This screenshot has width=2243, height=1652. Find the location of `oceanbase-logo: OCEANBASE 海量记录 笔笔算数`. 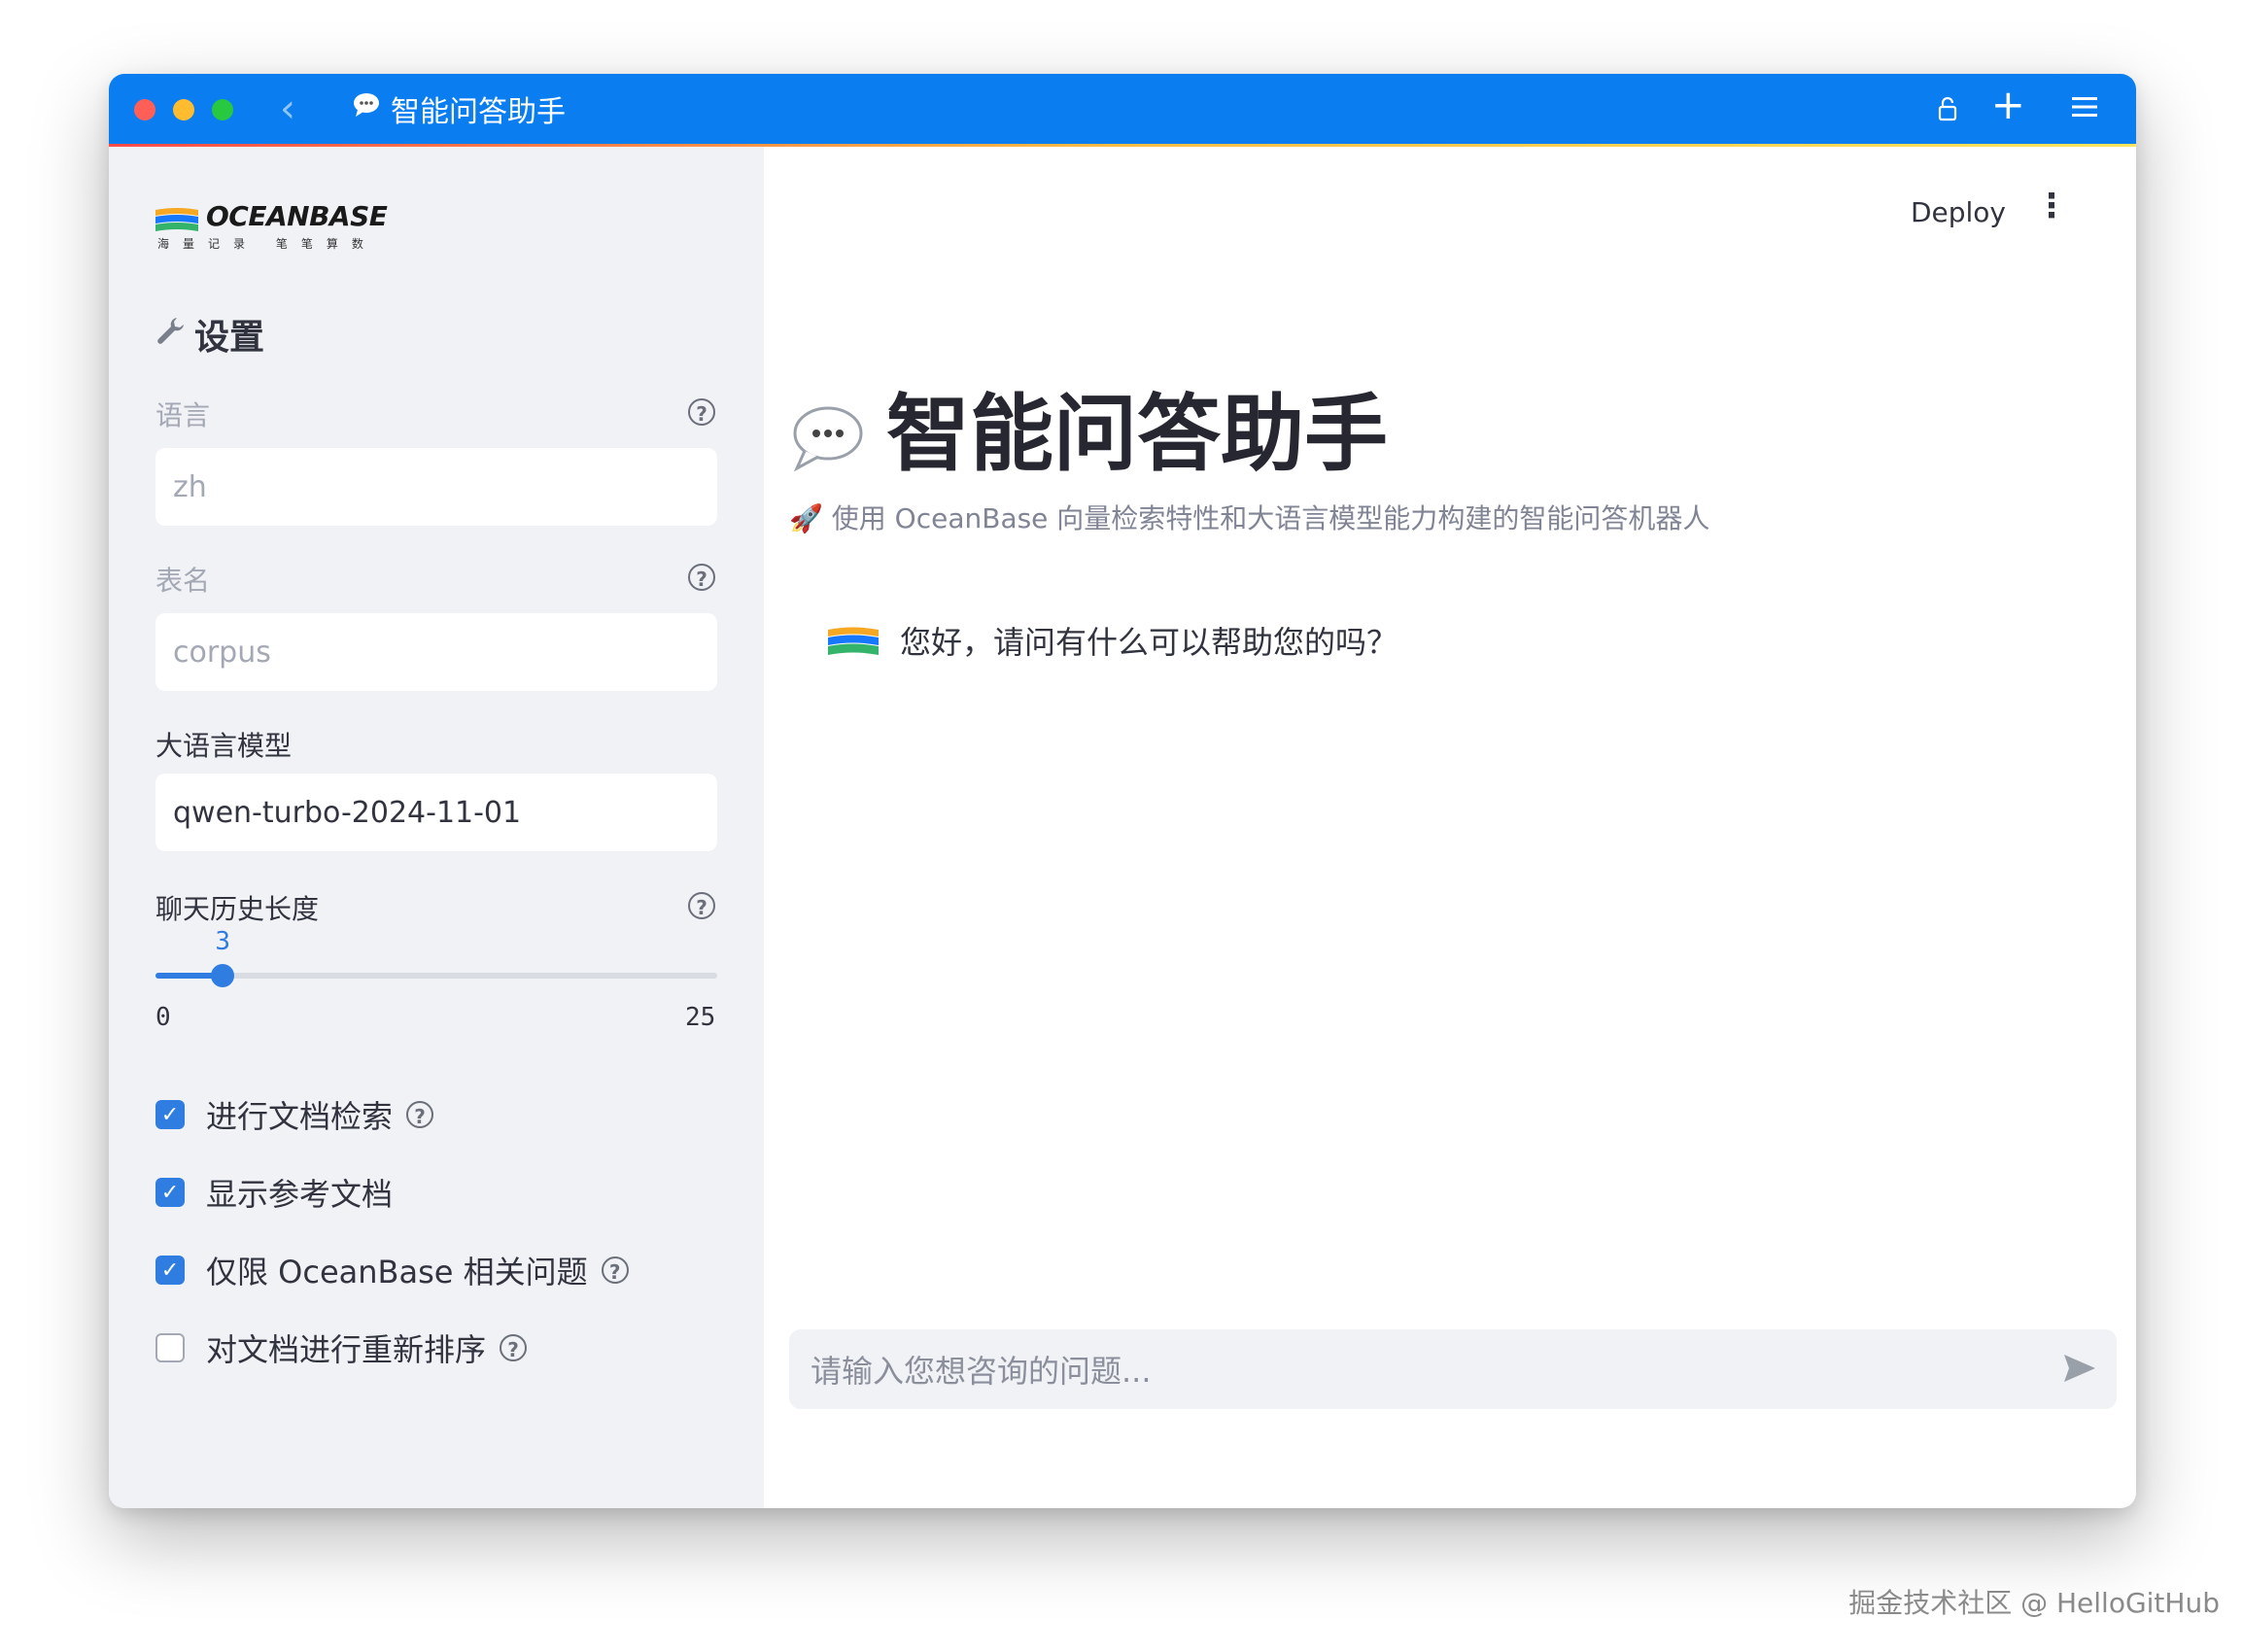

oceanbase-logo: OCEANBASE 海量记录 笔笔算数 is located at coordinates (271, 228).